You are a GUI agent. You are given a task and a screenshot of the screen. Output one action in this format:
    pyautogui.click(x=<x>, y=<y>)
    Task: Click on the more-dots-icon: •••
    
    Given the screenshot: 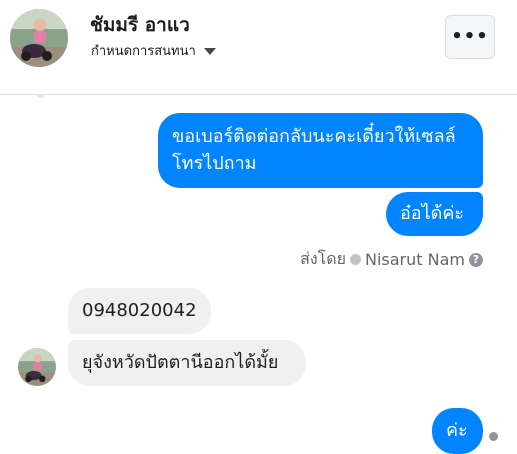 What is the action you would take?
    pyautogui.click(x=470, y=36)
    